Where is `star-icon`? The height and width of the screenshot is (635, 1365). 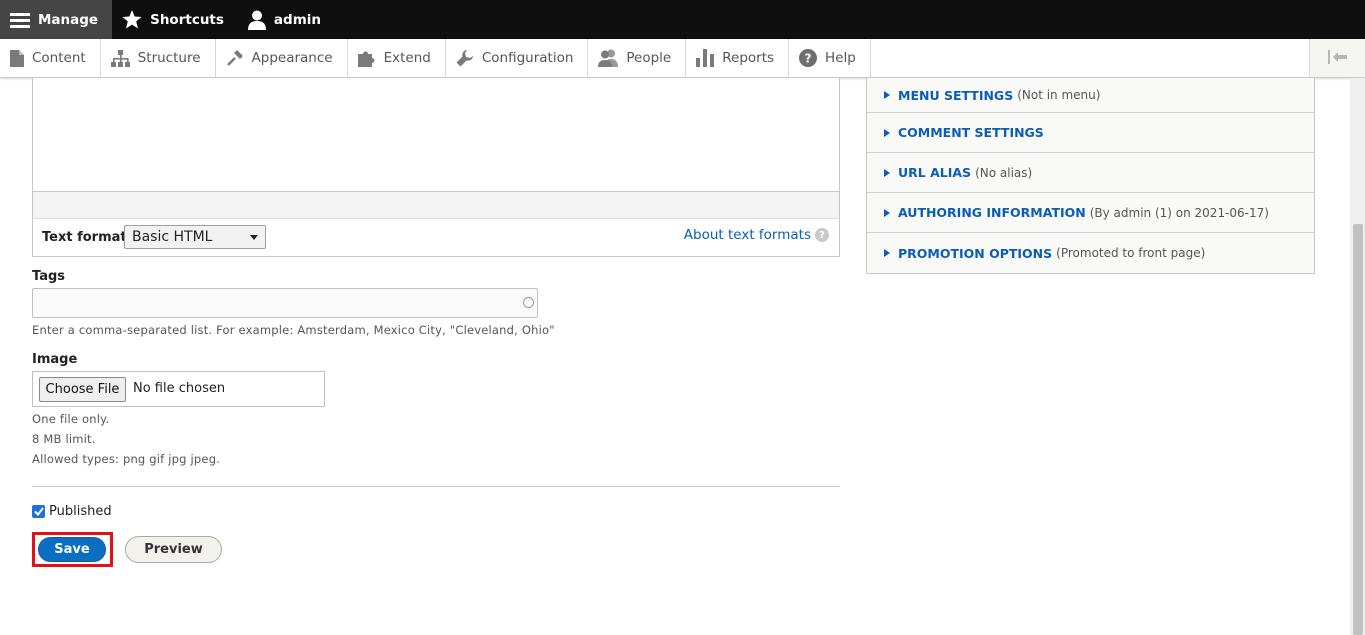 star-icon is located at coordinates (132, 19).